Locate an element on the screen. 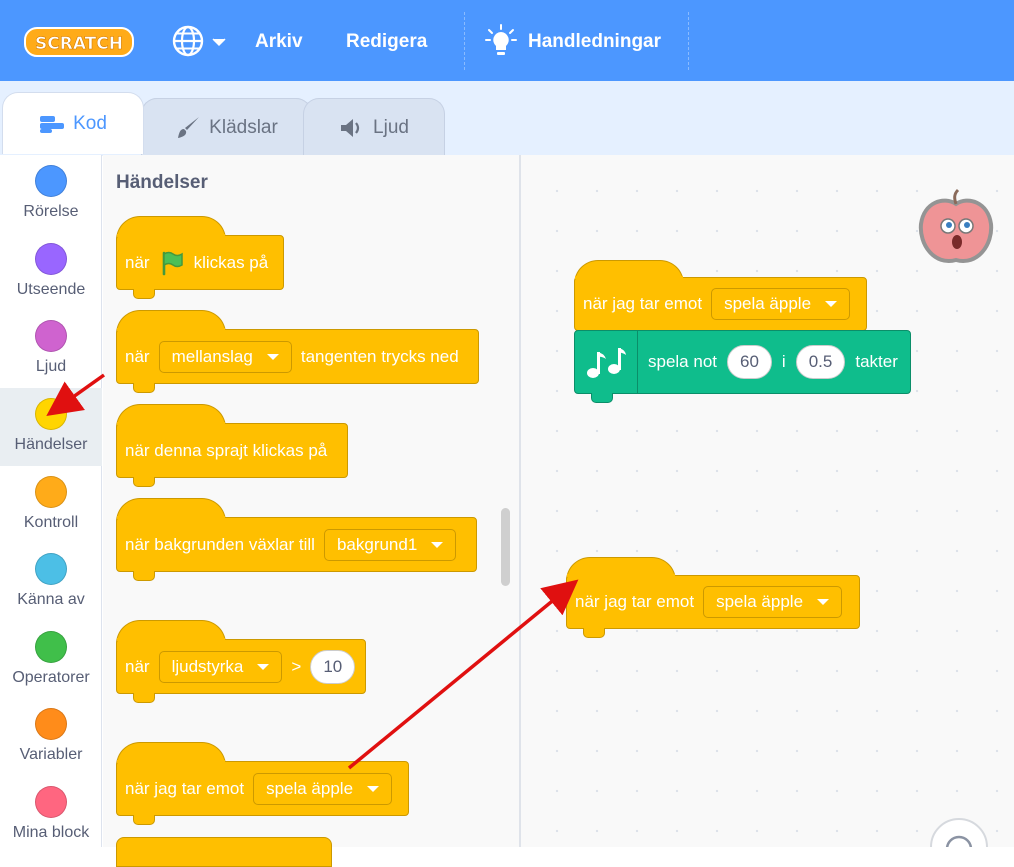 The width and height of the screenshot is (1014, 867). when-sprite-clicked-block: när denna sprajt klickas på is located at coordinates (232, 450).